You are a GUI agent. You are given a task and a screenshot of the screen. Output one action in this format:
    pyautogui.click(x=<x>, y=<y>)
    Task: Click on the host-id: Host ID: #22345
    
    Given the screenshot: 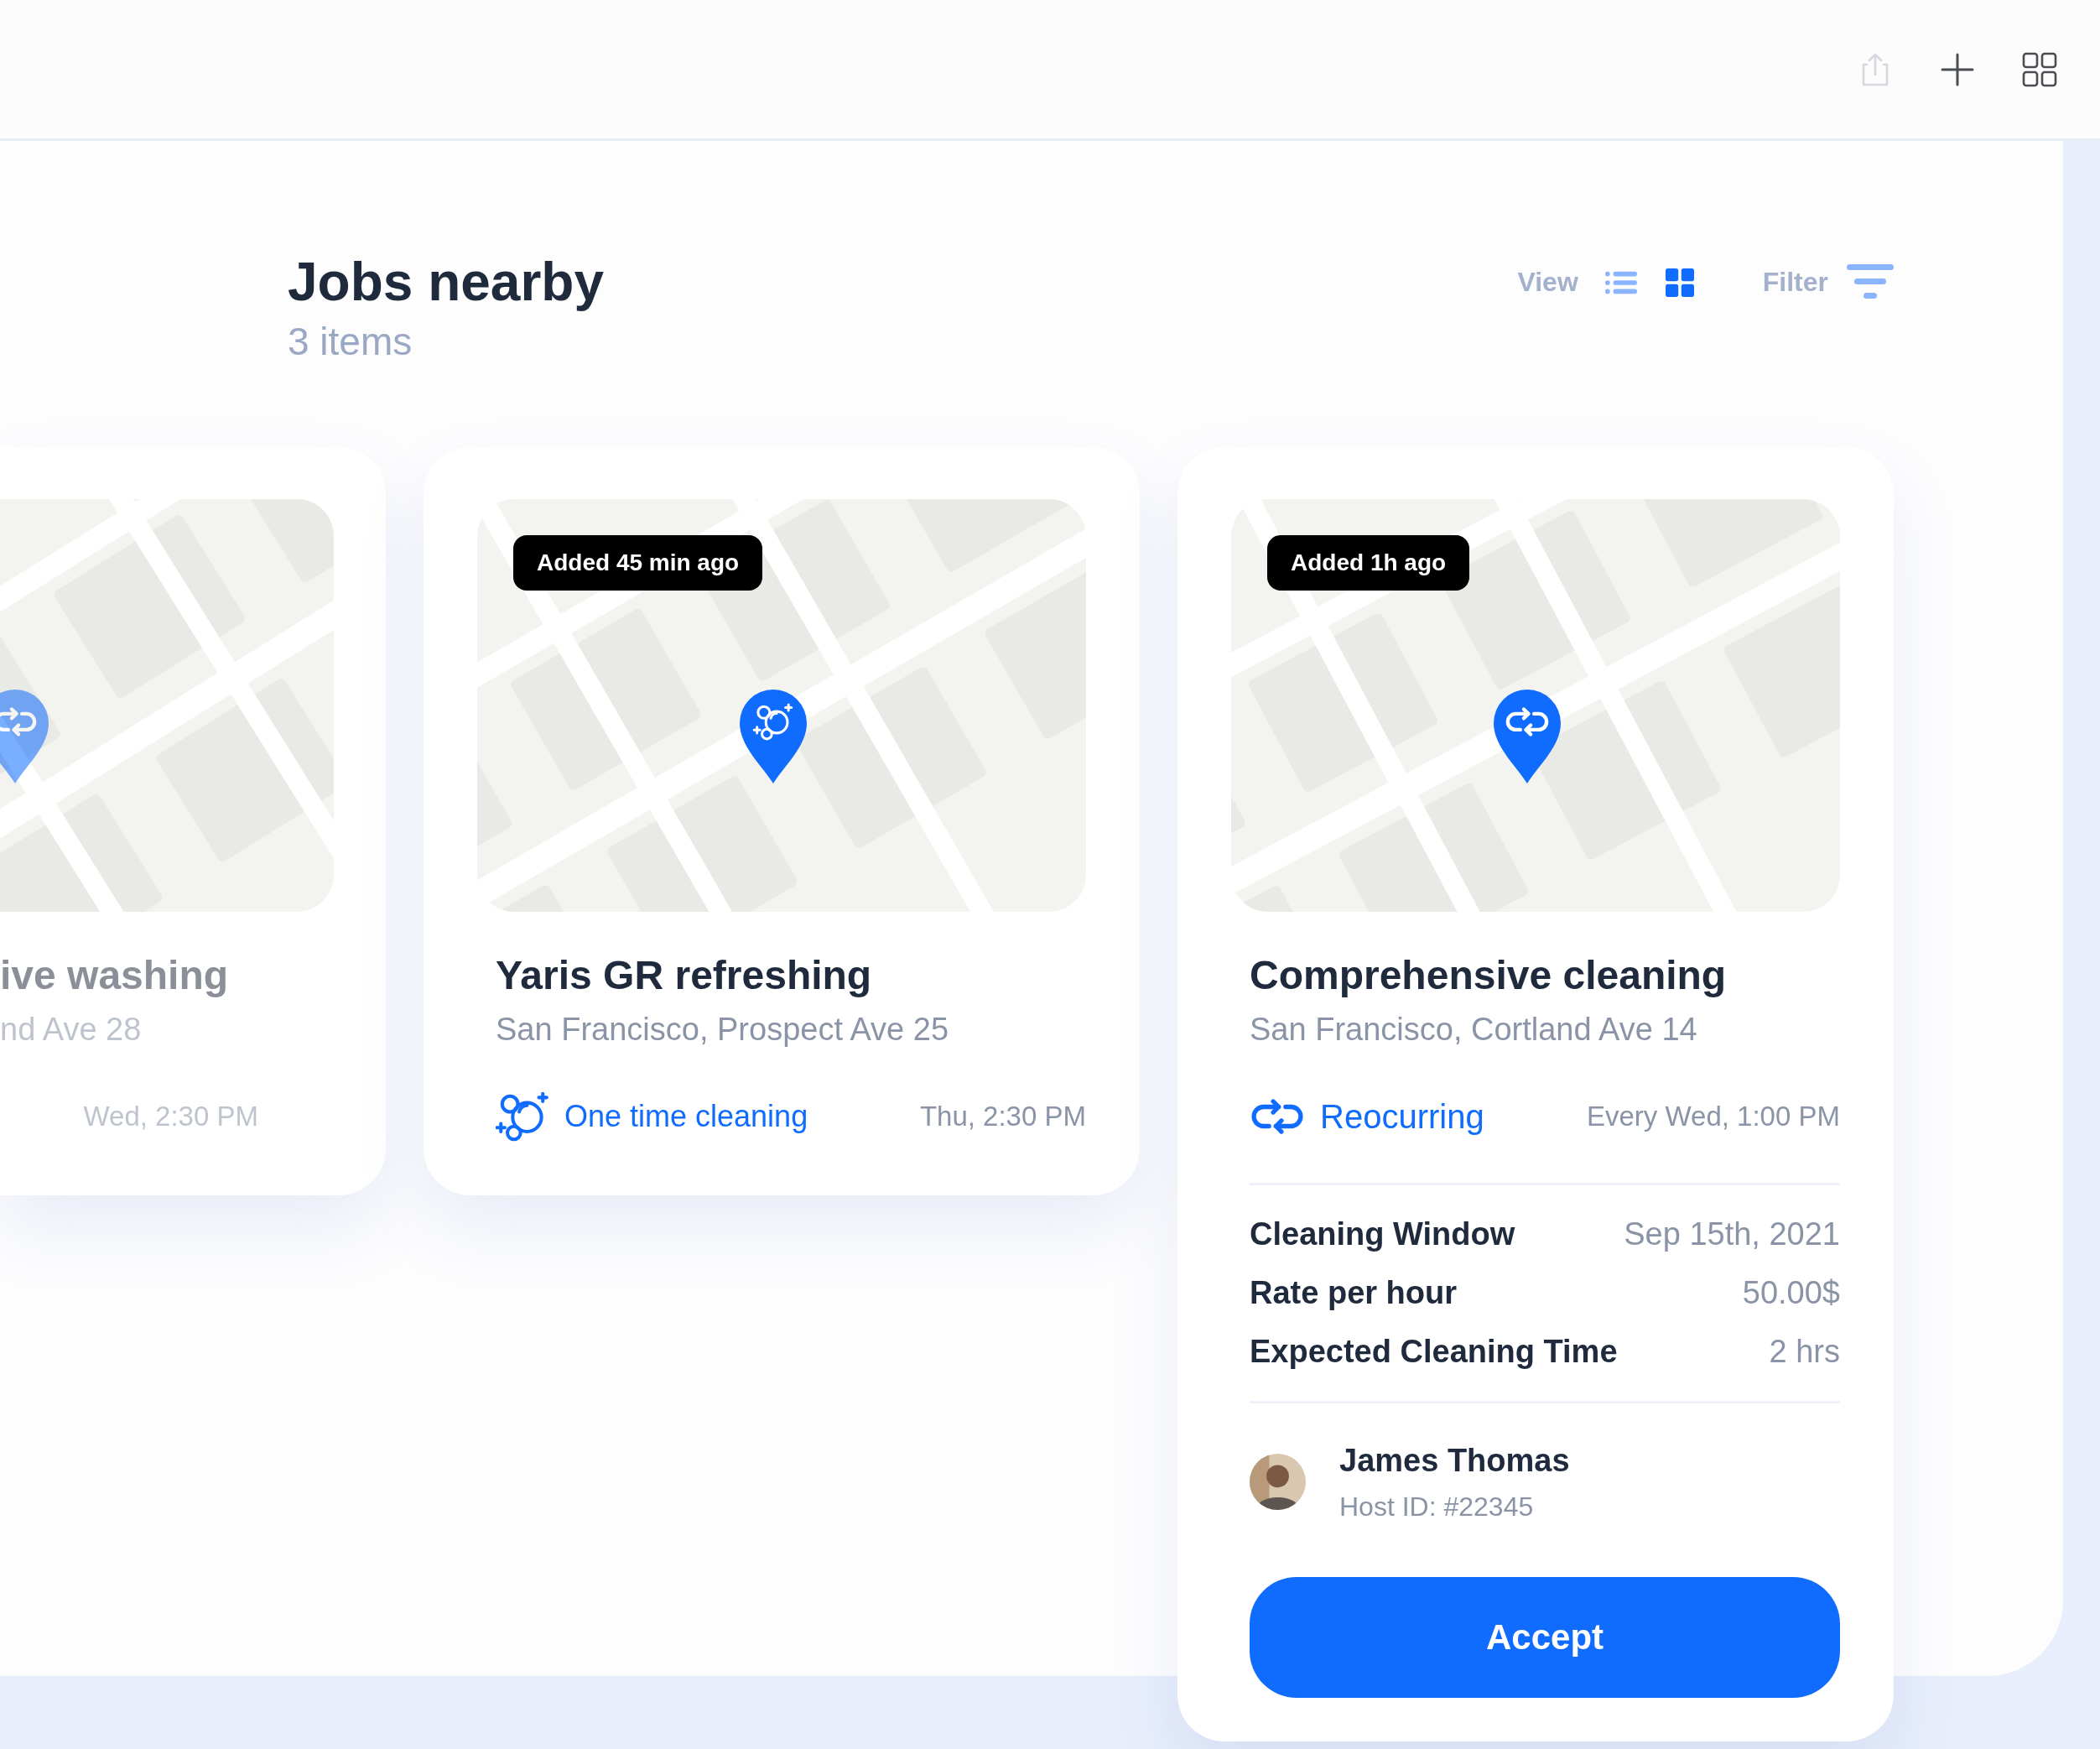 What is the action you would take?
    pyautogui.click(x=1437, y=1507)
    